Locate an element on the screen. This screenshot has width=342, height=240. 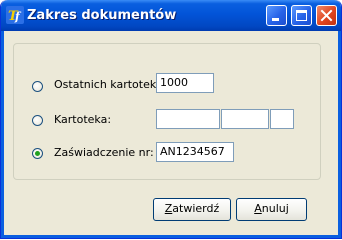
cancel-label: nuluj is located at coordinates (275, 208).